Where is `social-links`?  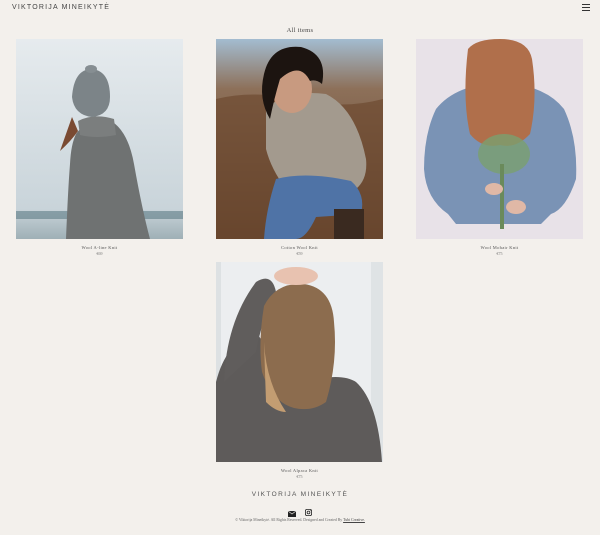
social-links is located at coordinates (300, 510).